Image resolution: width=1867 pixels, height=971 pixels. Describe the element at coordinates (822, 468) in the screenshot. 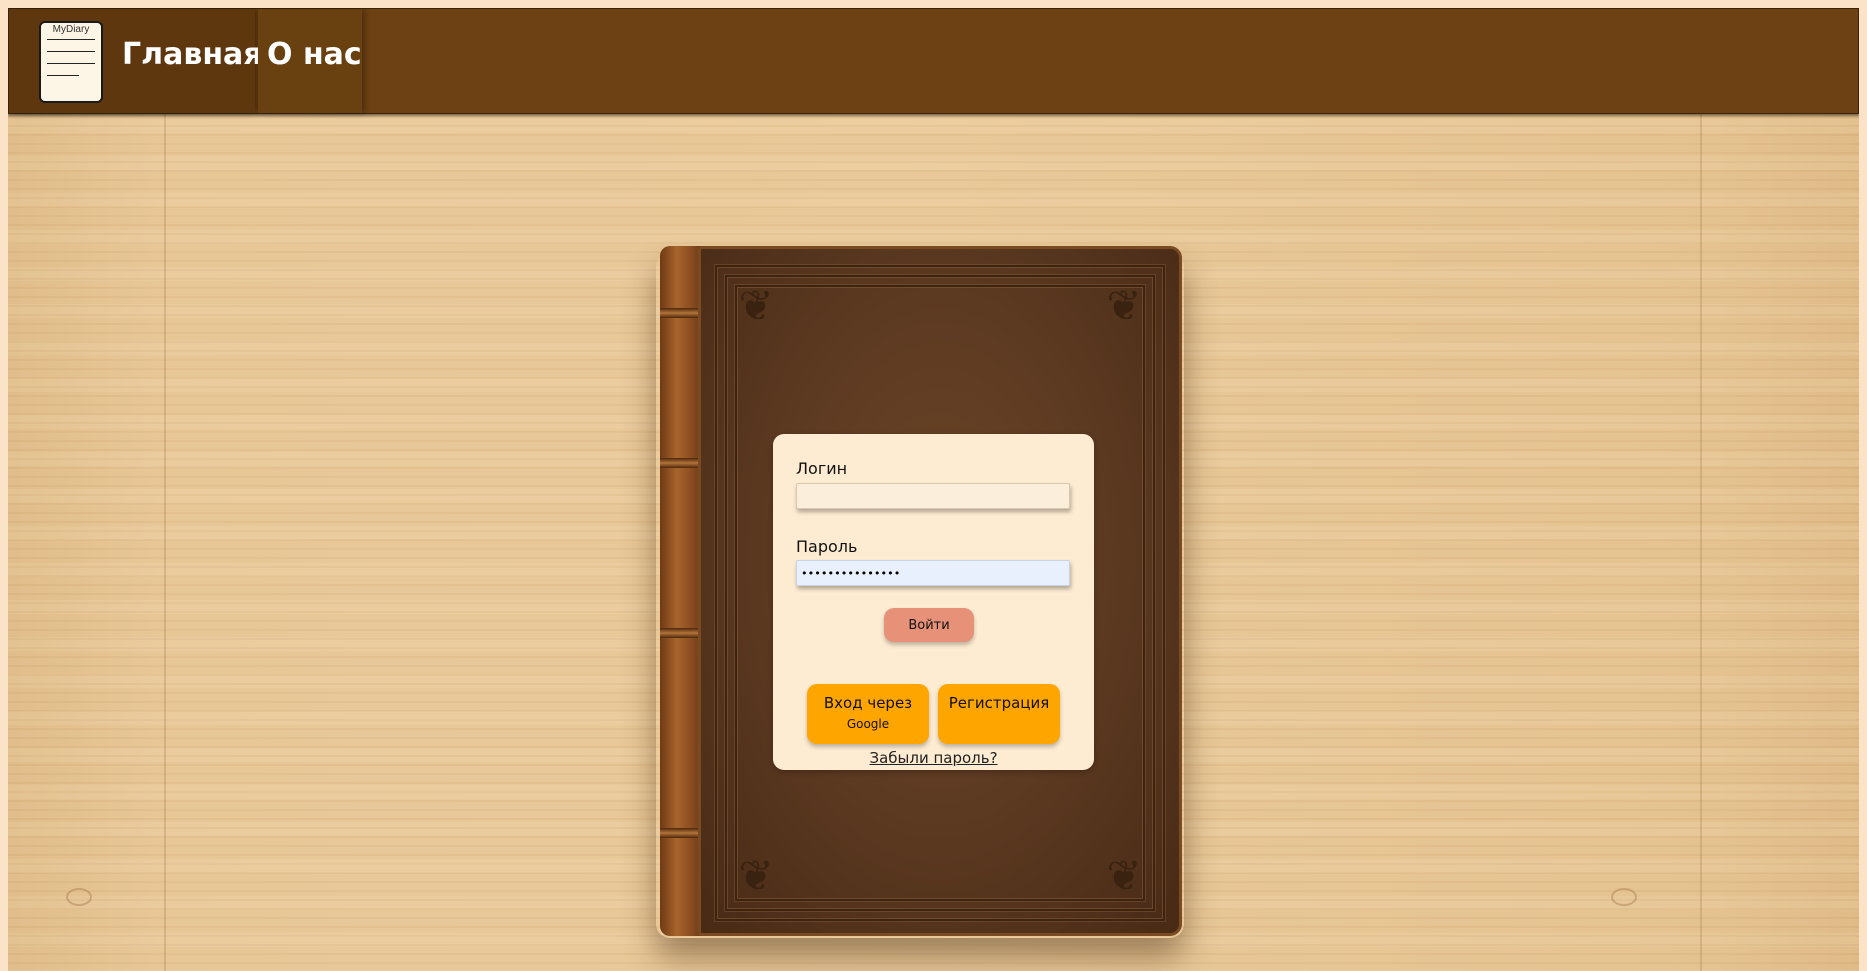

I see `login-label: Логин` at that location.